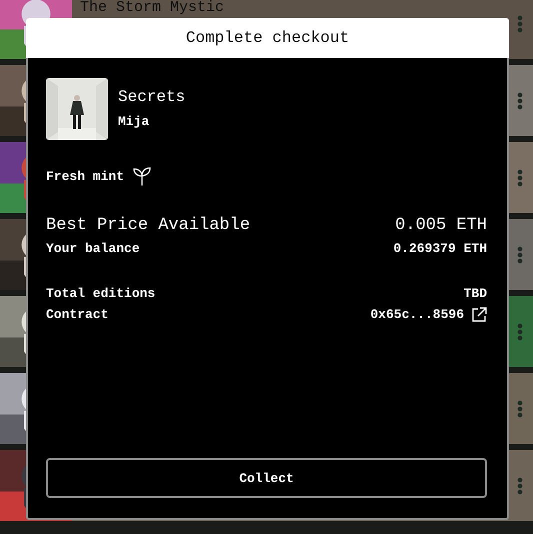 The height and width of the screenshot is (534, 533). Describe the element at coordinates (441, 225) in the screenshot. I see `price-value: 0.005 ETH` at that location.